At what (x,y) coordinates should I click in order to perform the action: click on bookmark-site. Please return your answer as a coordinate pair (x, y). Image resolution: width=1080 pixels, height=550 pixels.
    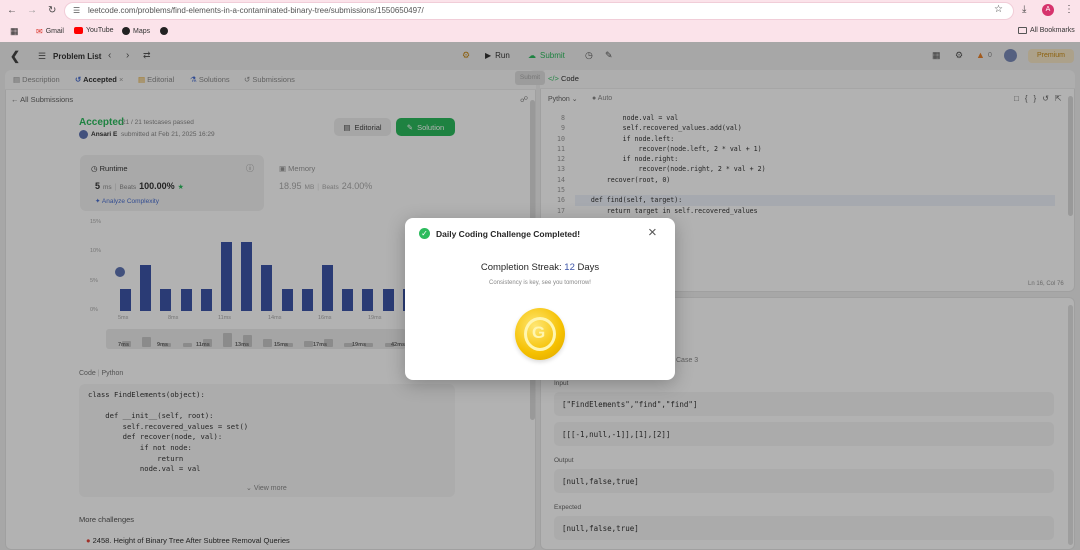
    Looking at the image, I should click on (164, 31).